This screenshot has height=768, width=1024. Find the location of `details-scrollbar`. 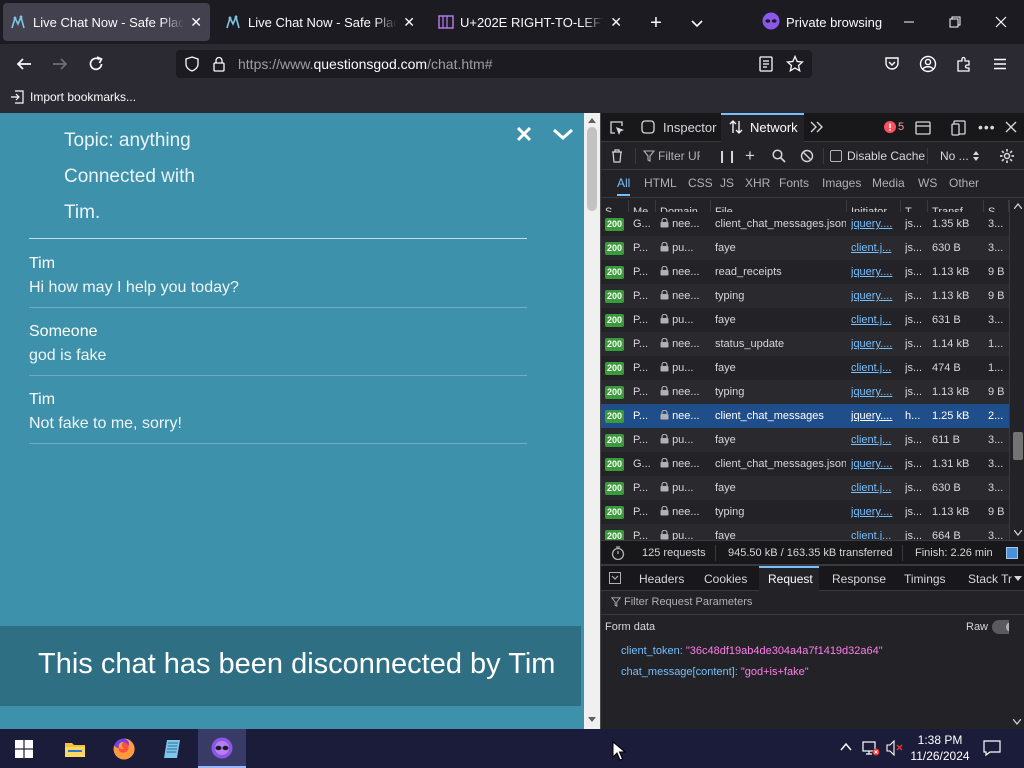

details-scrollbar is located at coordinates (1016, 672).